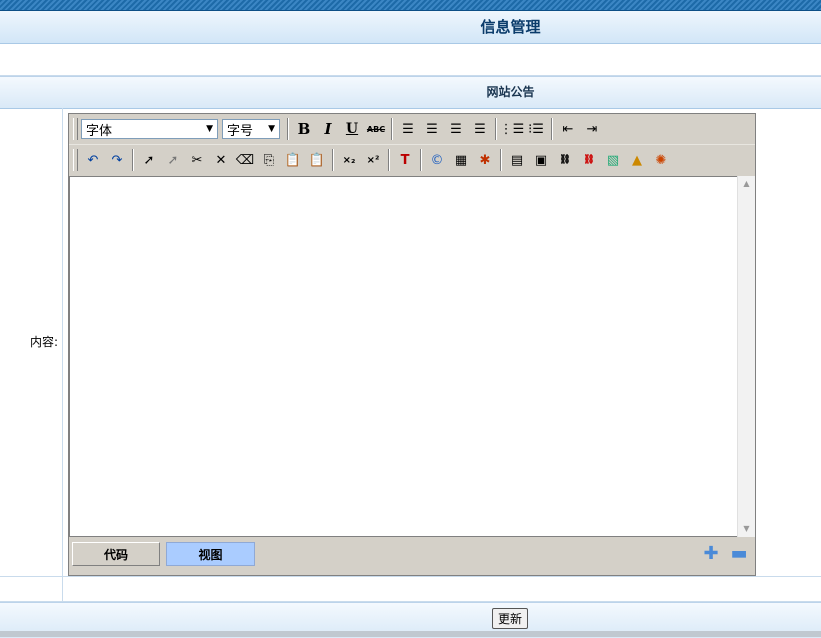  What do you see at coordinates (613, 160) in the screenshot?
I see `image-icon: ▧` at bounding box center [613, 160].